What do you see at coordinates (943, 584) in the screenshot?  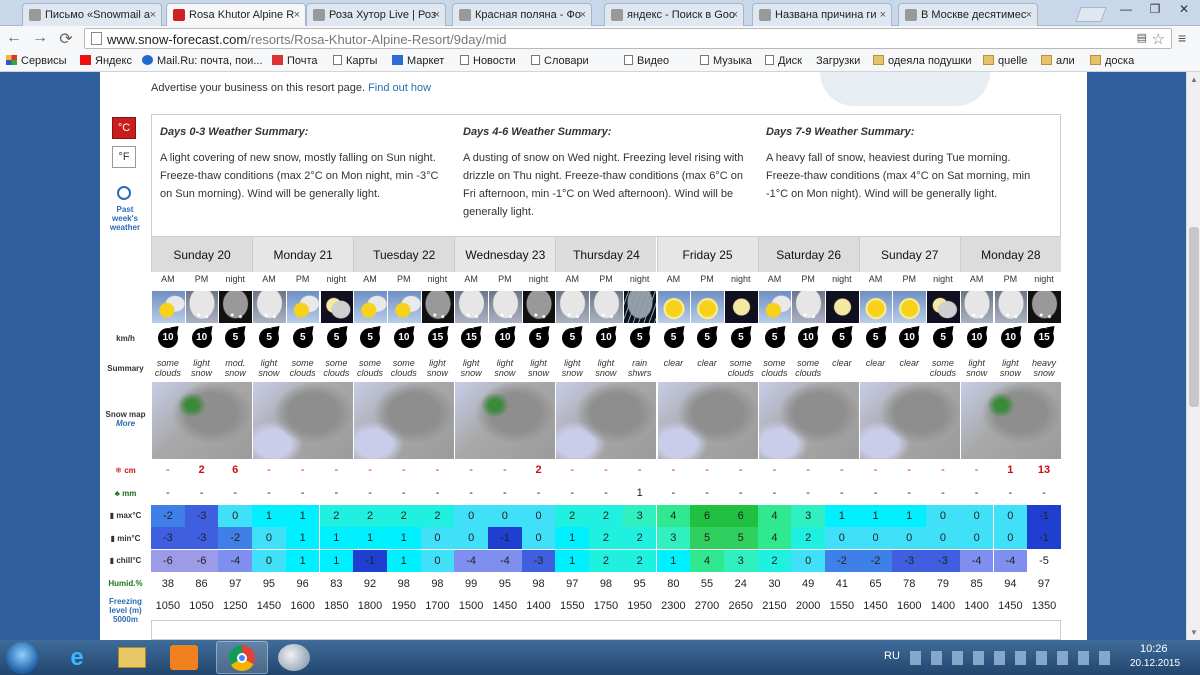 I see `humidity-value: 79` at bounding box center [943, 584].